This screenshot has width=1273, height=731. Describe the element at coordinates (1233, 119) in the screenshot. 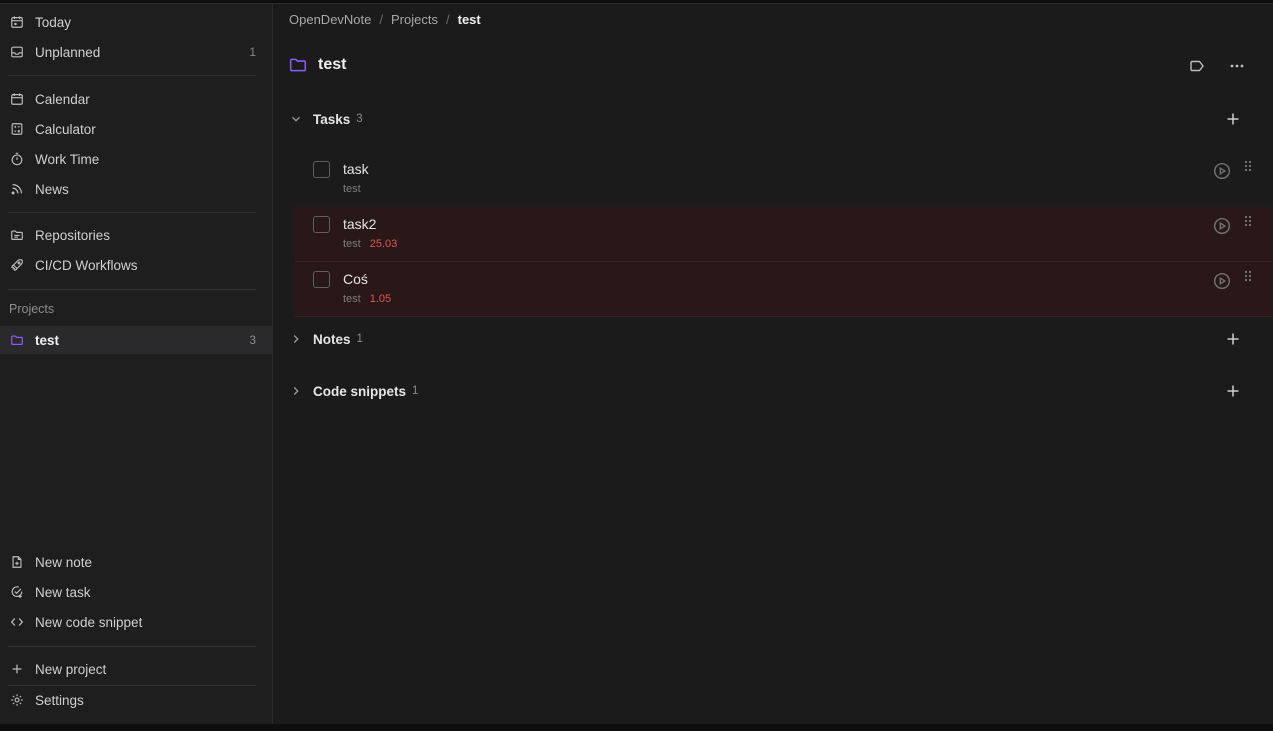

I see `add-task-button` at that location.